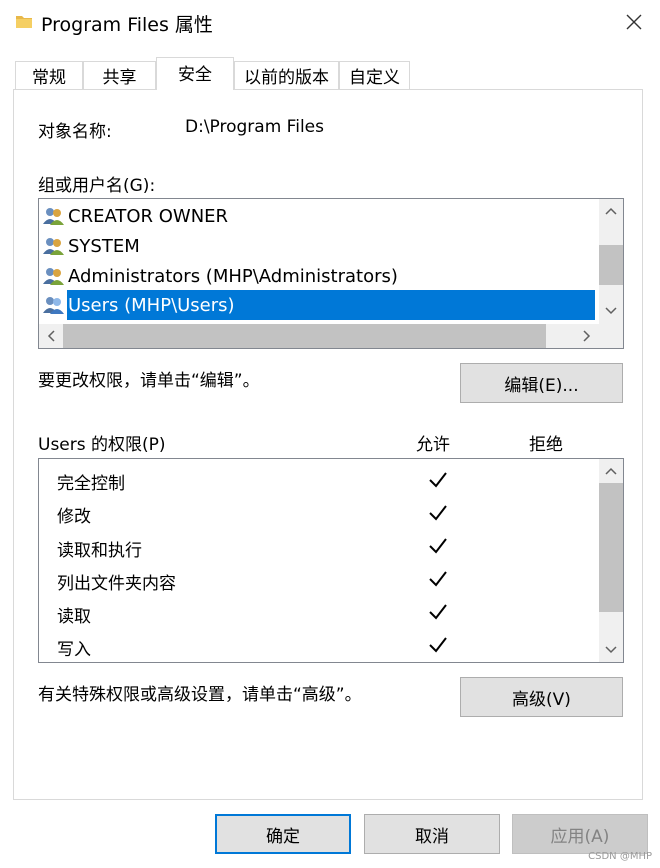  I want to click on window-title: Program Files 属性, so click(127, 25).